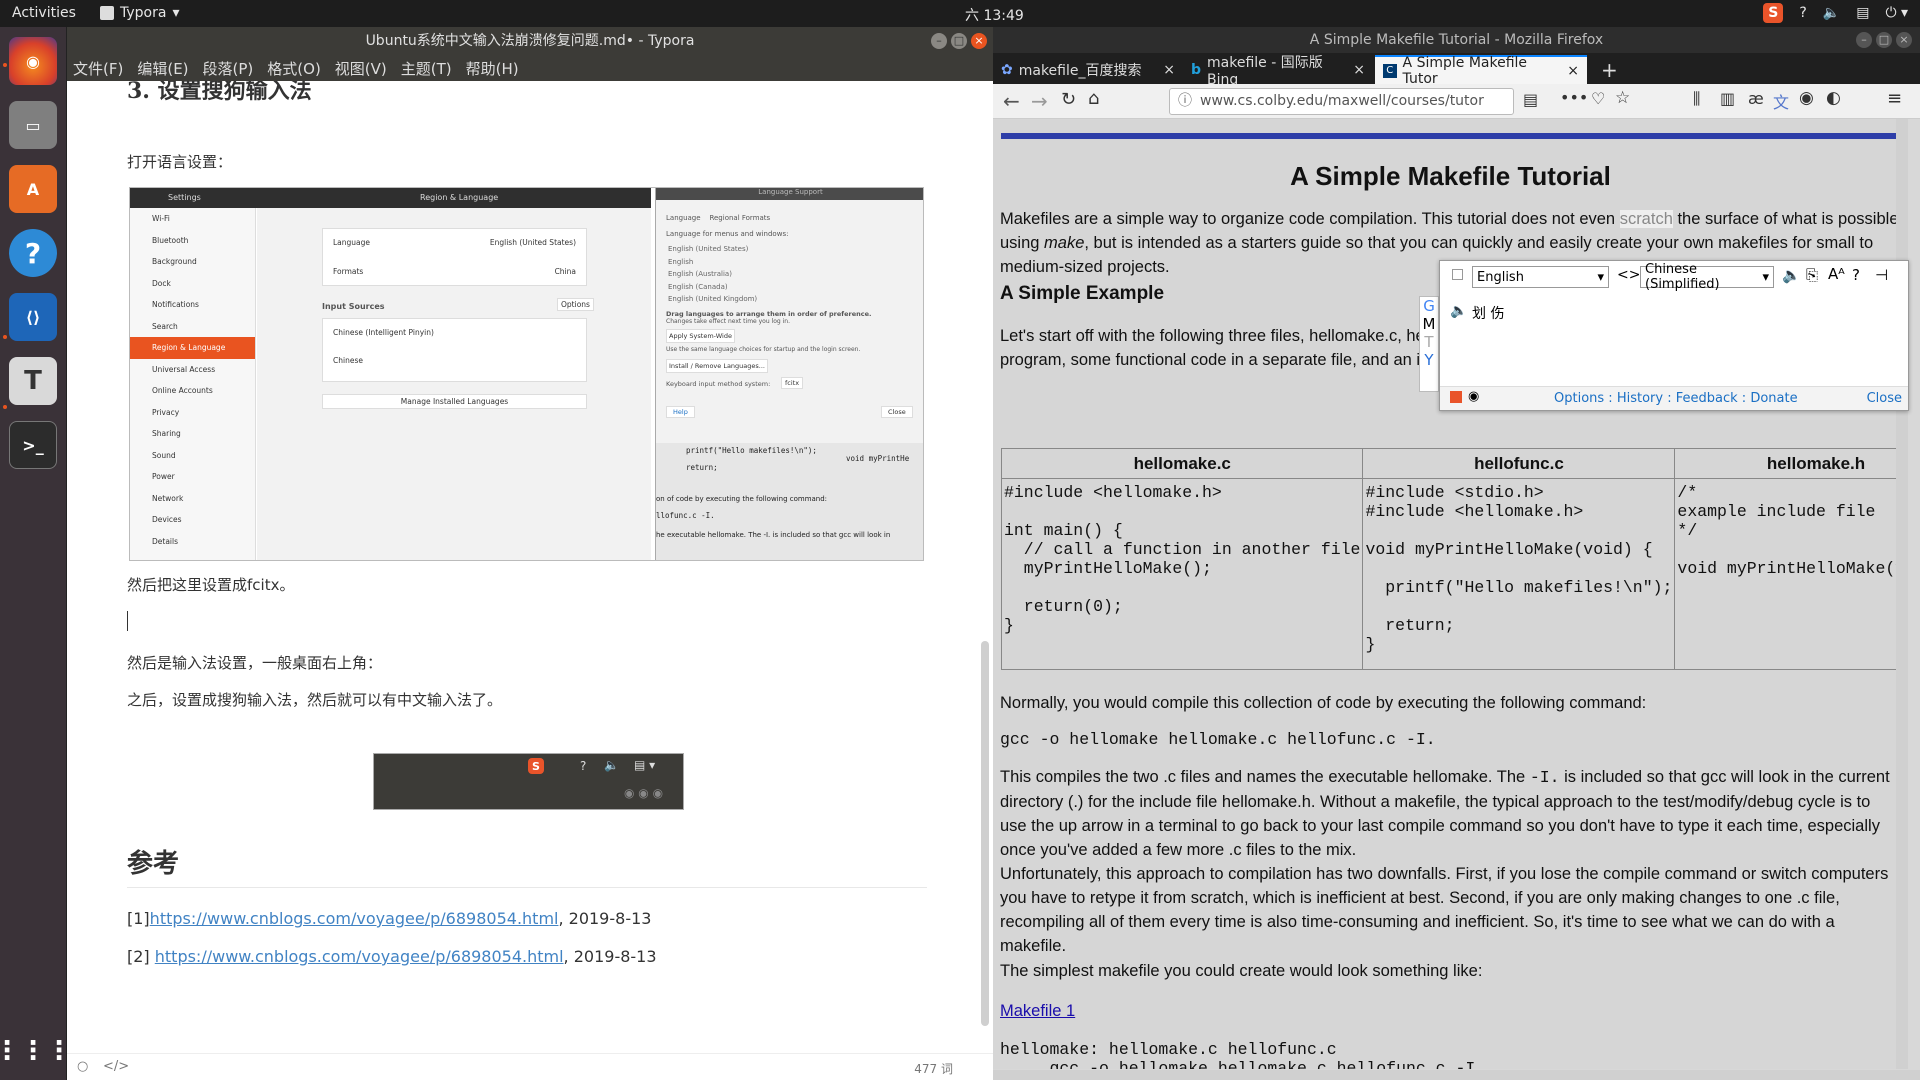 This screenshot has width=1920, height=1080. What do you see at coordinates (1185, 101) in the screenshot?
I see `info-icon: ⓘ` at bounding box center [1185, 101].